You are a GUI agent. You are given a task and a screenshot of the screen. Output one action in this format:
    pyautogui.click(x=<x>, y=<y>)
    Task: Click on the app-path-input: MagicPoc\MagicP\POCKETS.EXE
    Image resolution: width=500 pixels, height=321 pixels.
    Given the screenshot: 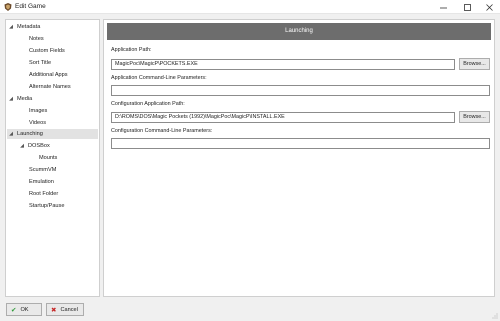 What is the action you would take?
    pyautogui.click(x=283, y=64)
    